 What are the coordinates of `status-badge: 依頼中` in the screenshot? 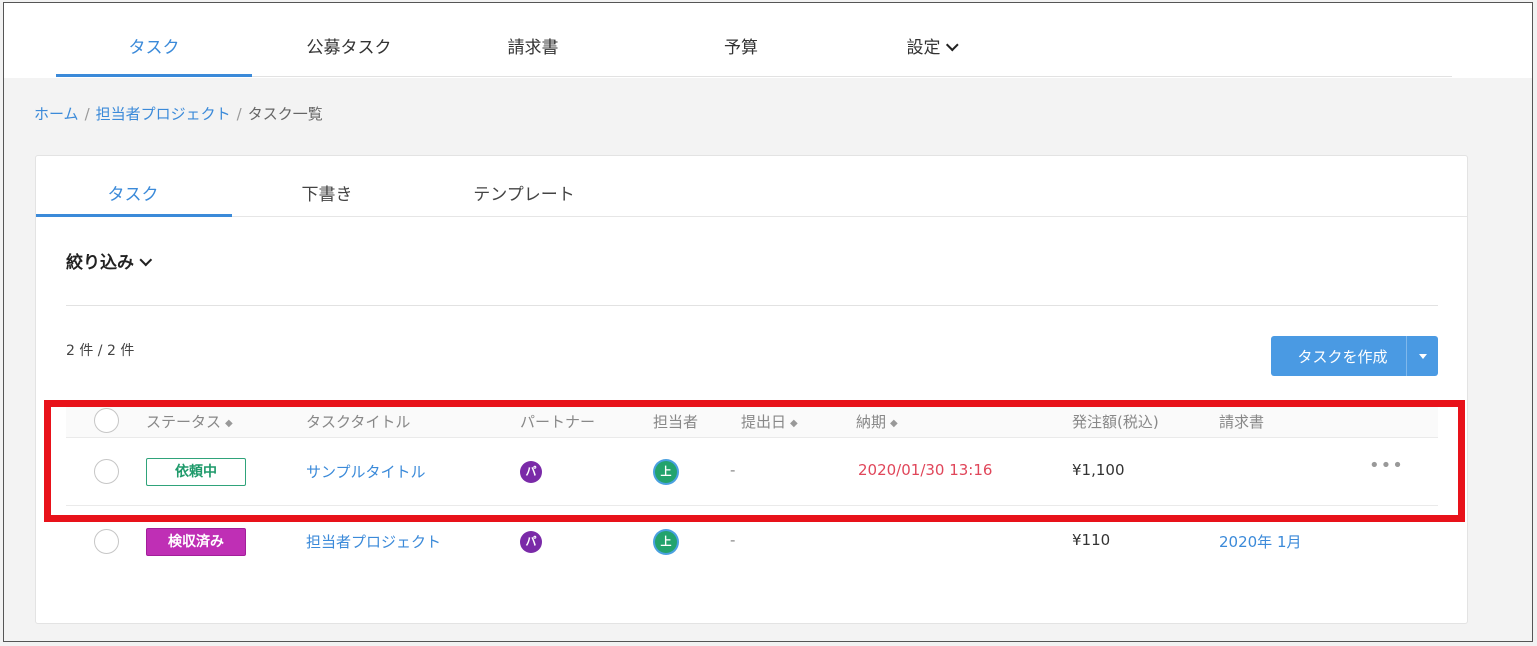 It's located at (196, 472).